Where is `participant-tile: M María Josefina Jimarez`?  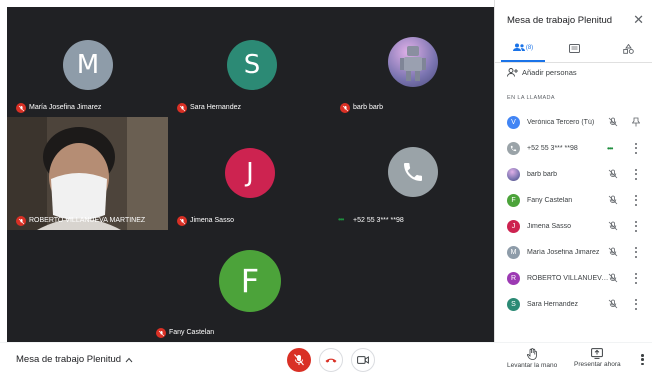 participant-tile: M María Josefina Jimarez is located at coordinates (87, 62).